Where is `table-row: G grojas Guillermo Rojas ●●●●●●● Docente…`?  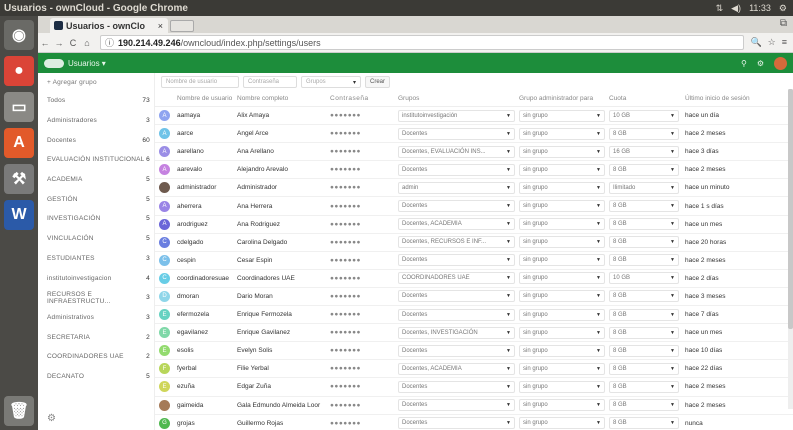 table-row: G grojas Guillermo Rojas ●●●●●●● Docente… is located at coordinates (474, 422).